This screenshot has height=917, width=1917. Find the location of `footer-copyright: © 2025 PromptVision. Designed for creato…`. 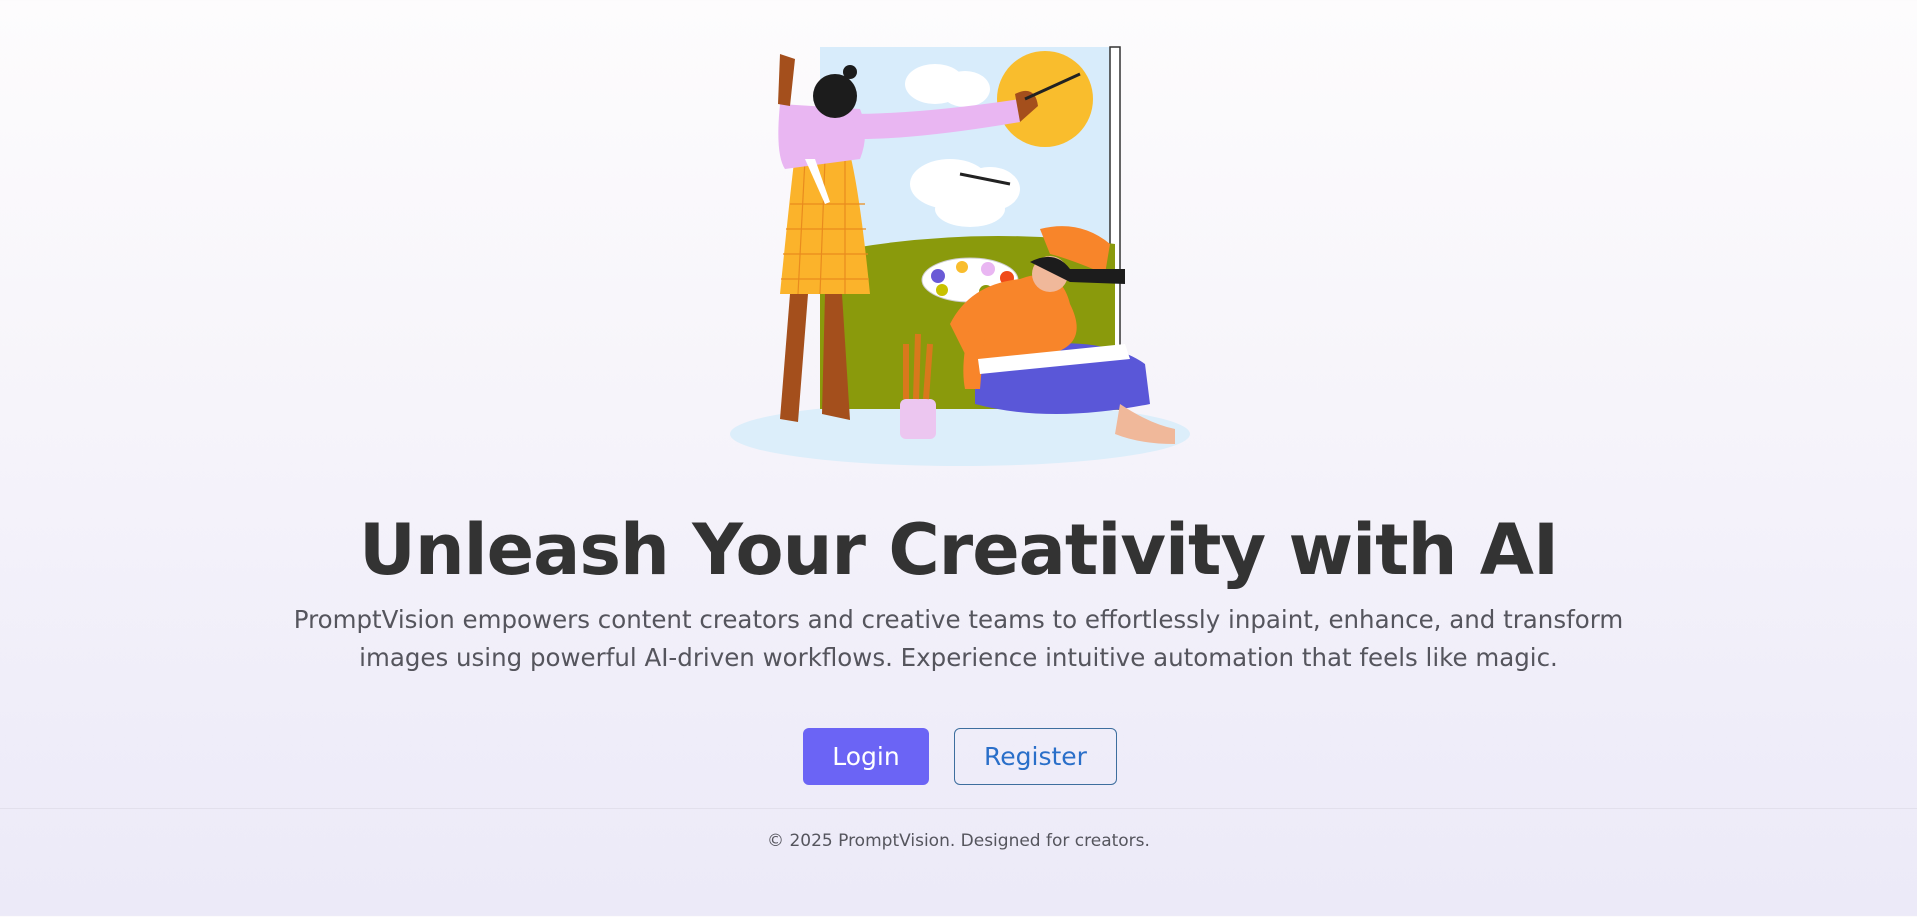

footer-copyright: © 2025 PromptVision. Designed for creato… is located at coordinates (958, 841).